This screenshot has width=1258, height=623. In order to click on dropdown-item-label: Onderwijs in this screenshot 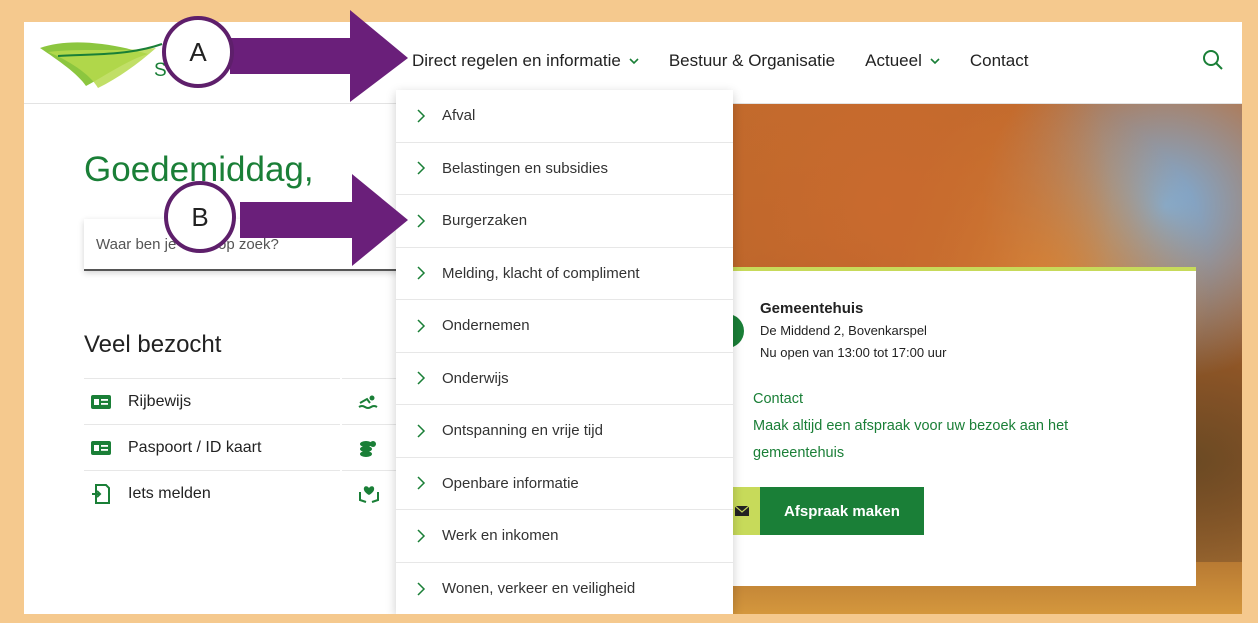, I will do `click(475, 378)`.